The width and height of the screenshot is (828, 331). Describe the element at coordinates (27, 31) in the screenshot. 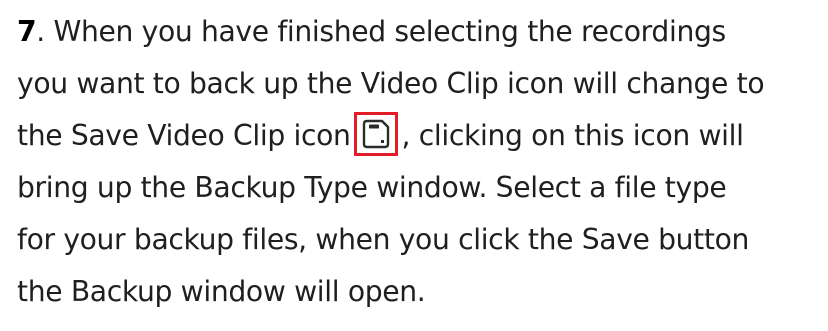

I see `step-number: 7` at that location.